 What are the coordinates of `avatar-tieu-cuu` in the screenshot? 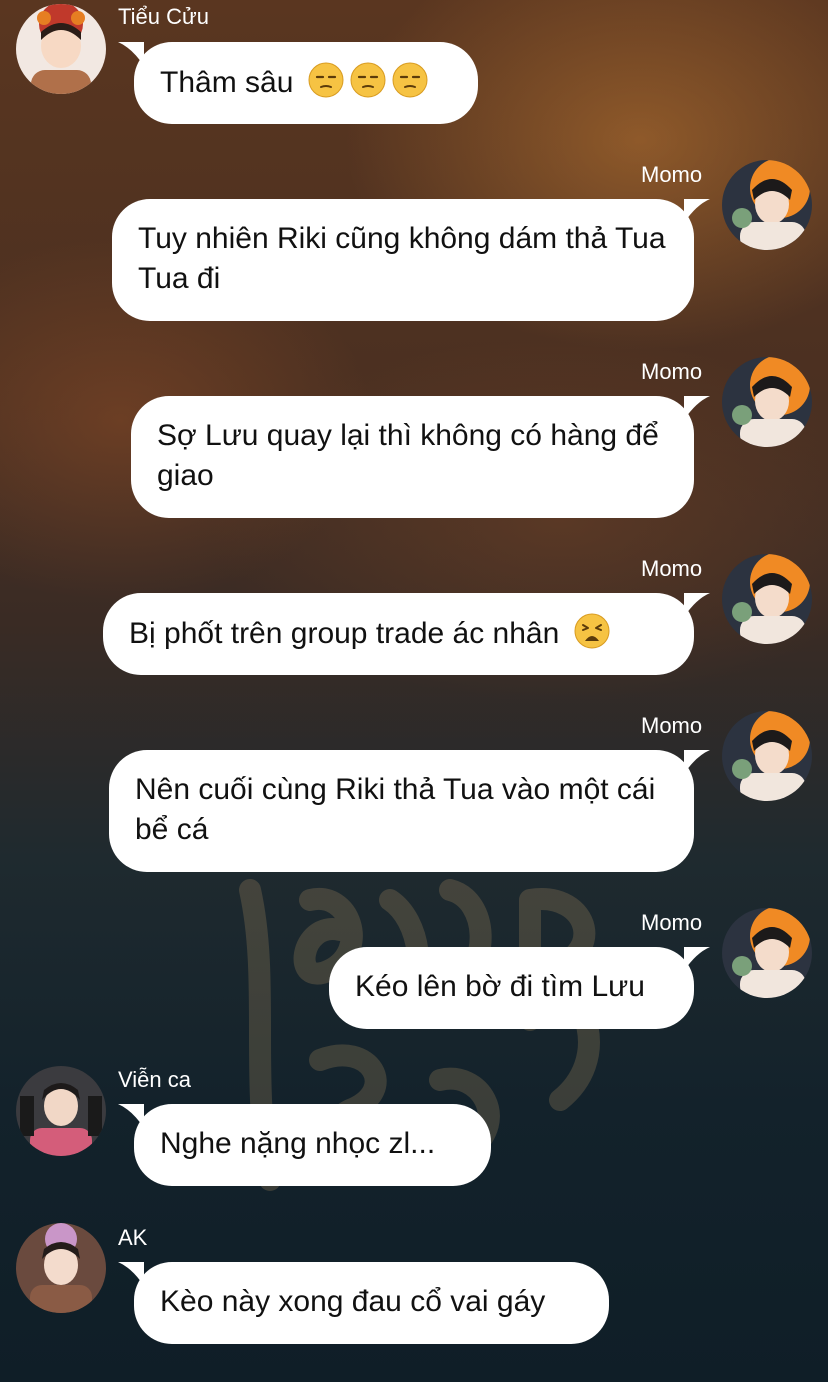 It's located at (61, 49).